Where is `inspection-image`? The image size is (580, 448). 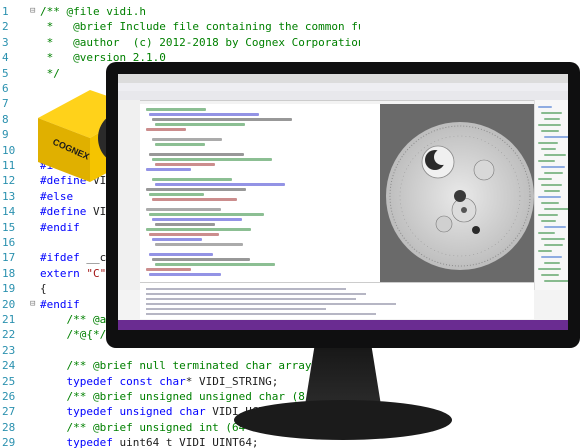
inspection-image is located at coordinates (457, 193).